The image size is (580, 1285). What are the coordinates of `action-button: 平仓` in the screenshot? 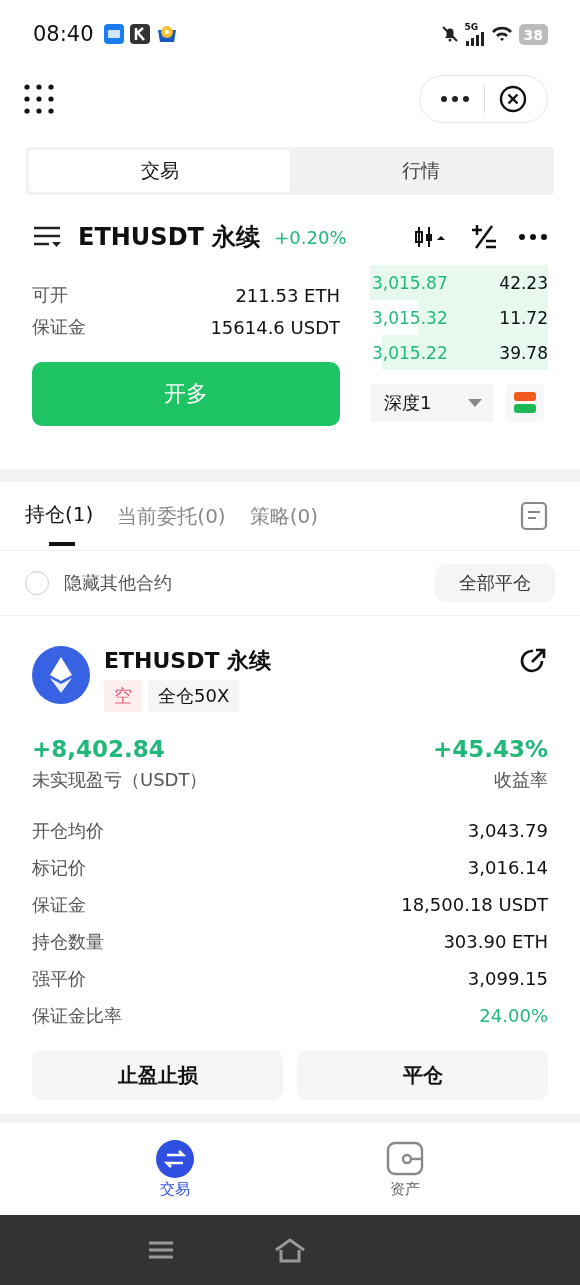 It's located at (422, 1075).